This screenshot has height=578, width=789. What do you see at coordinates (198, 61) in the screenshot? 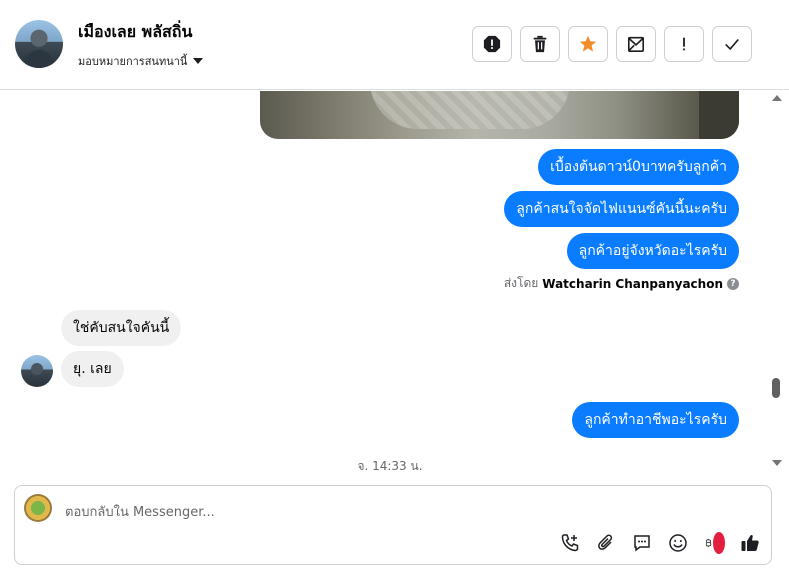
I see `caret-down-icon` at bounding box center [198, 61].